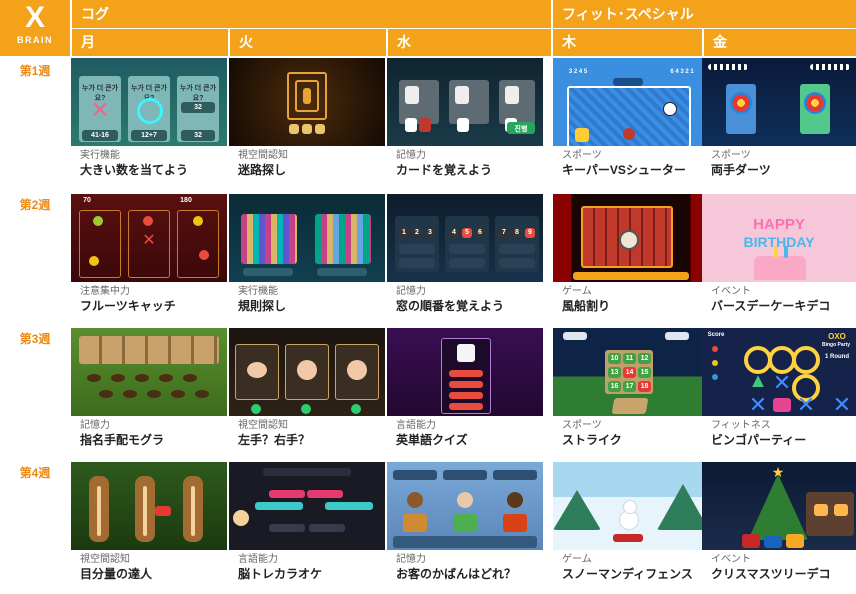 The width and height of the screenshot is (856, 594). What do you see at coordinates (150, 42) in the screenshot?
I see `day-header-mon: 月` at bounding box center [150, 42].